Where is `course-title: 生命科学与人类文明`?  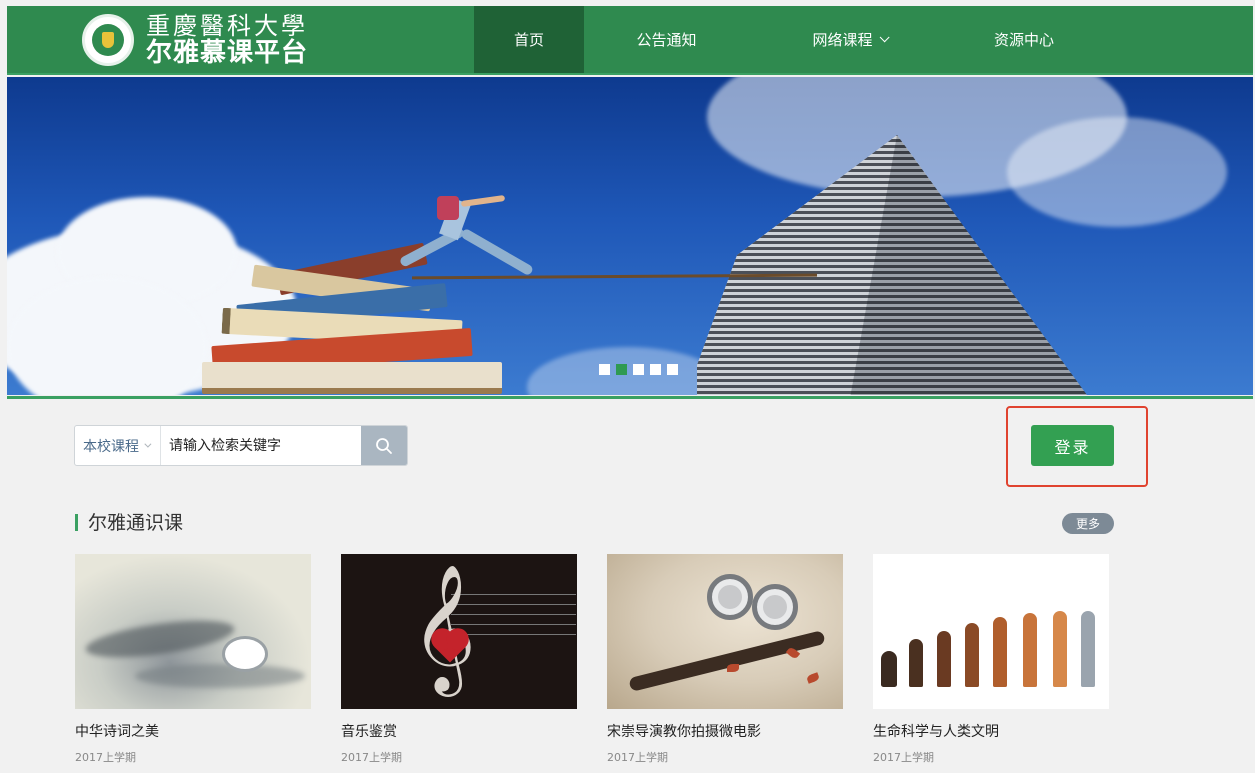 course-title: 生命科学与人类文明 is located at coordinates (991, 731).